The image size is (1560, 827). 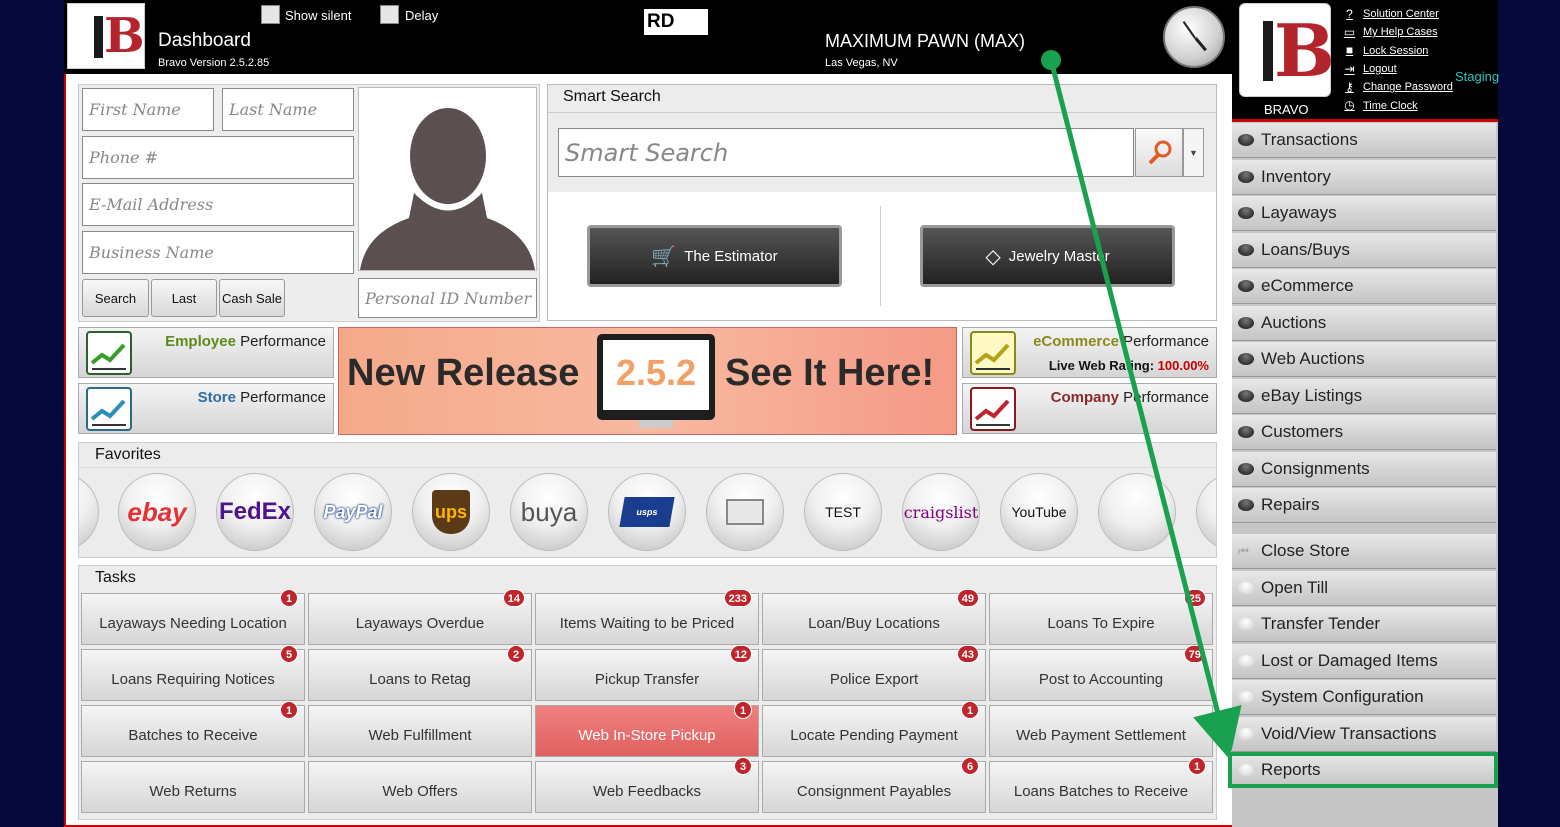 What do you see at coordinates (1305, 249) in the screenshot?
I see `menu-item-label: Loans/Buys` at bounding box center [1305, 249].